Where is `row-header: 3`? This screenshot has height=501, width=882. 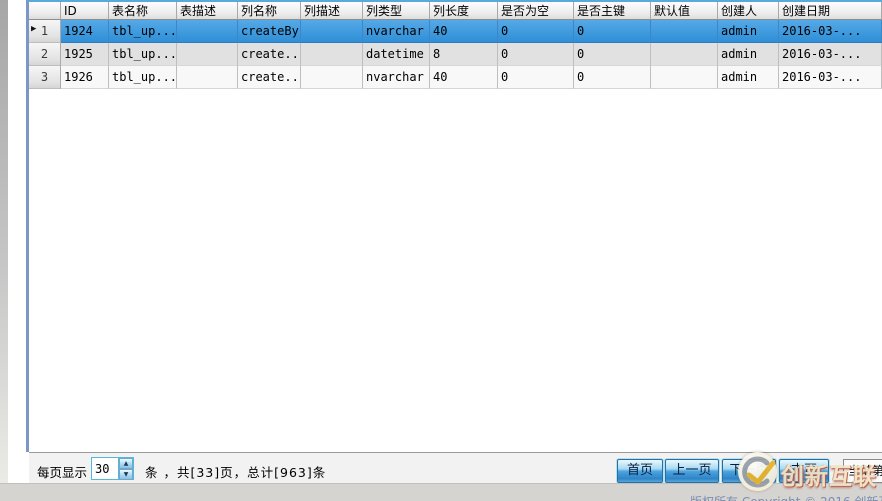 row-header: 3 is located at coordinates (45, 77).